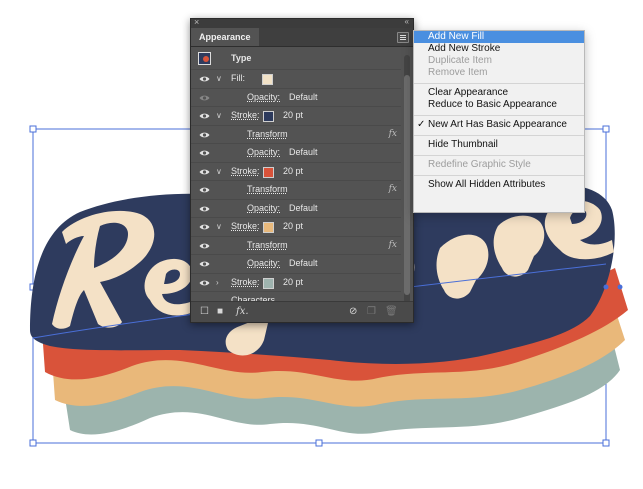 The width and height of the screenshot is (643, 489). What do you see at coordinates (204, 311) in the screenshot?
I see `new-stroke-icon: ☐` at bounding box center [204, 311].